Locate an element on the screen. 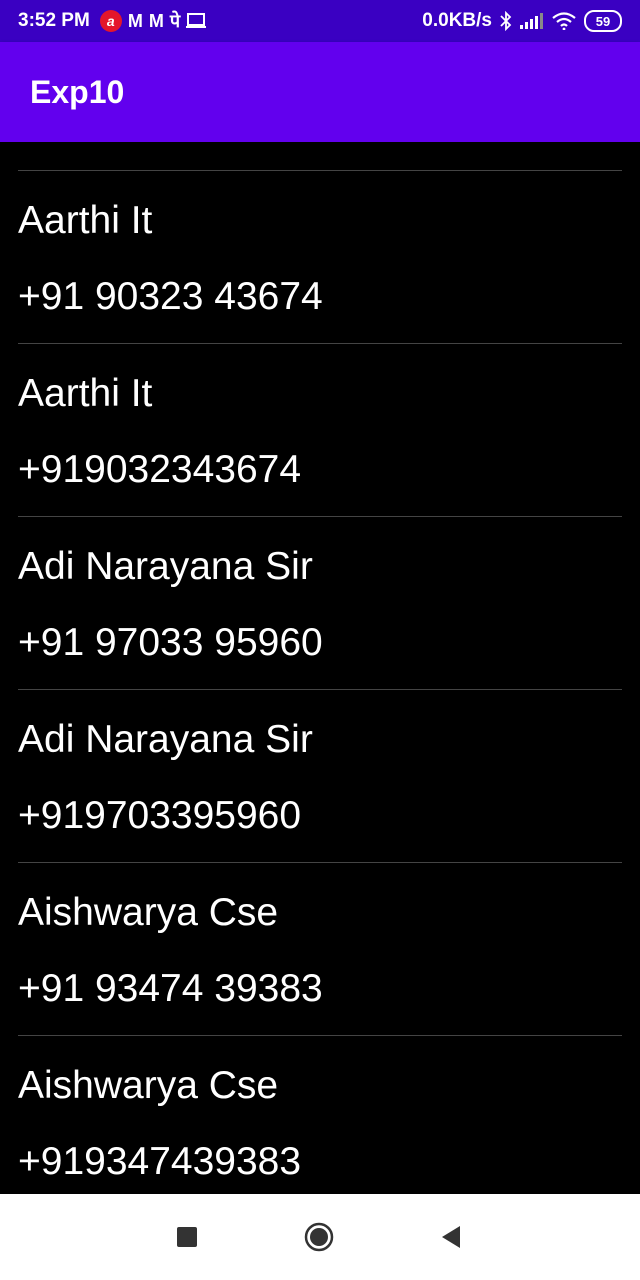  back-triangle-icon is located at coordinates (451, 1237).